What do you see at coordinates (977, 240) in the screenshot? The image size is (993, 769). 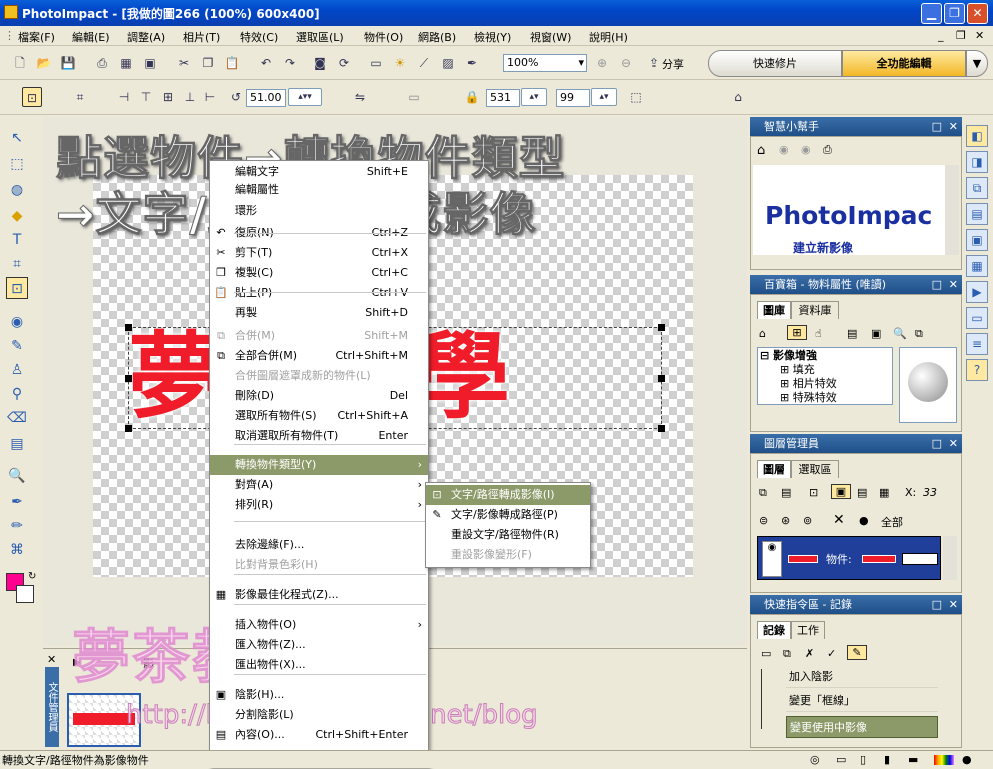 I see `panel-toggle-icon: ▣` at bounding box center [977, 240].